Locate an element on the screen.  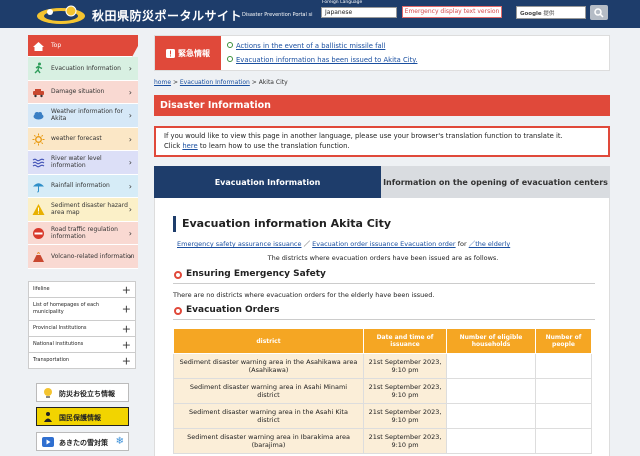
language-select: Japanese is located at coordinates (359, 12).